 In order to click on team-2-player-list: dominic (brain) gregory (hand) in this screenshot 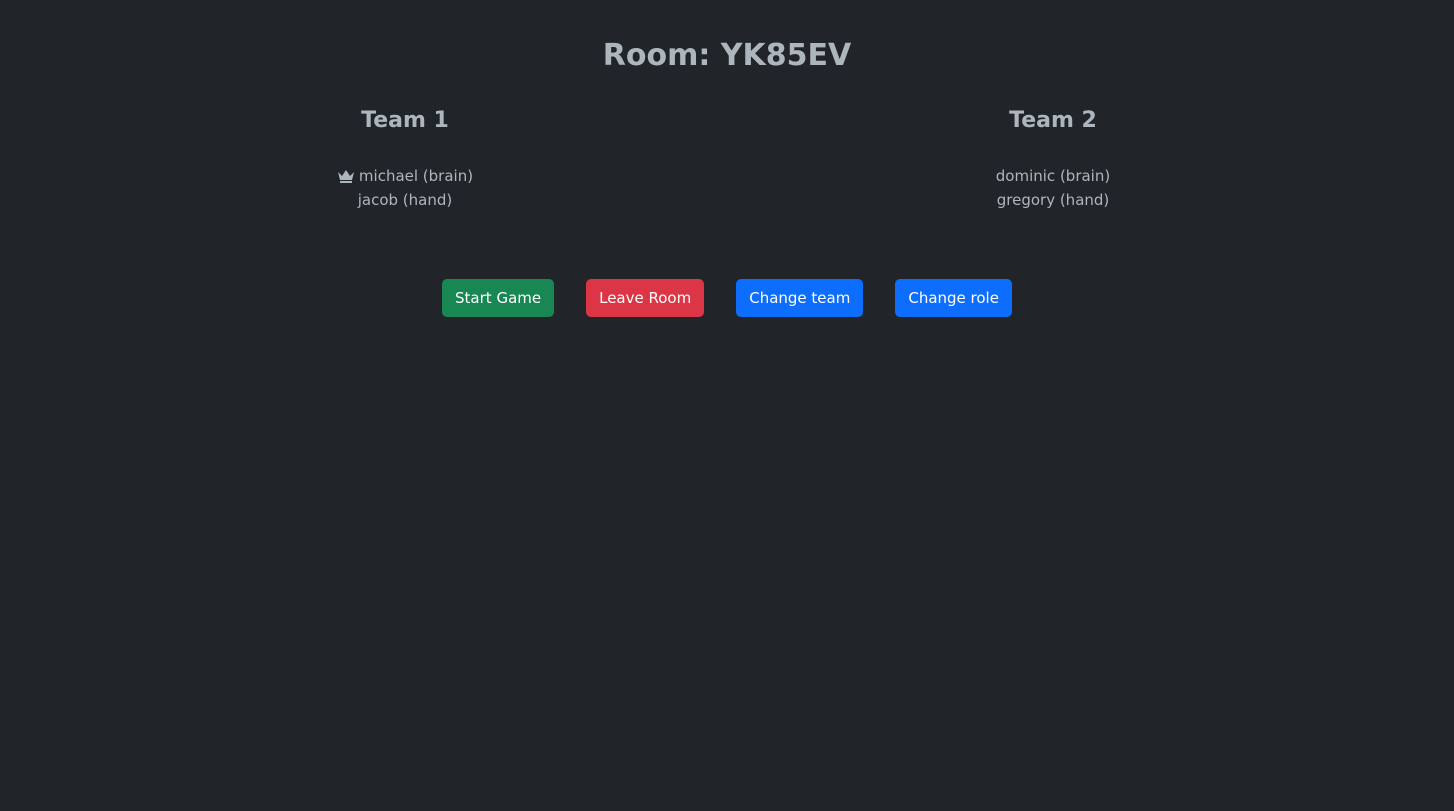, I will do `click(1053, 188)`.